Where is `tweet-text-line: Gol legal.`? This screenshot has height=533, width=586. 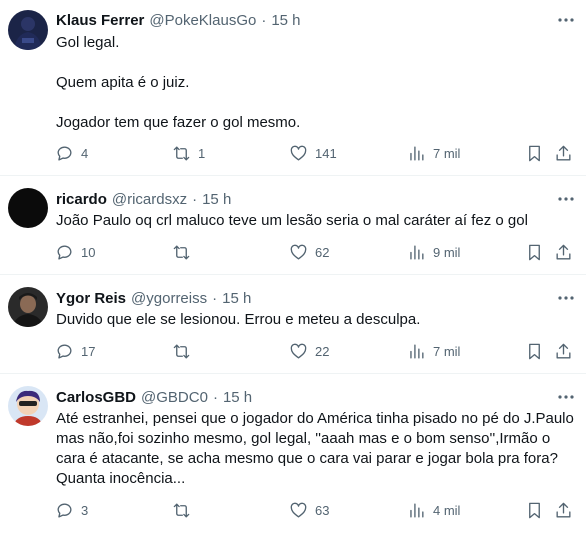 tweet-text-line: Gol legal. is located at coordinates (88, 42).